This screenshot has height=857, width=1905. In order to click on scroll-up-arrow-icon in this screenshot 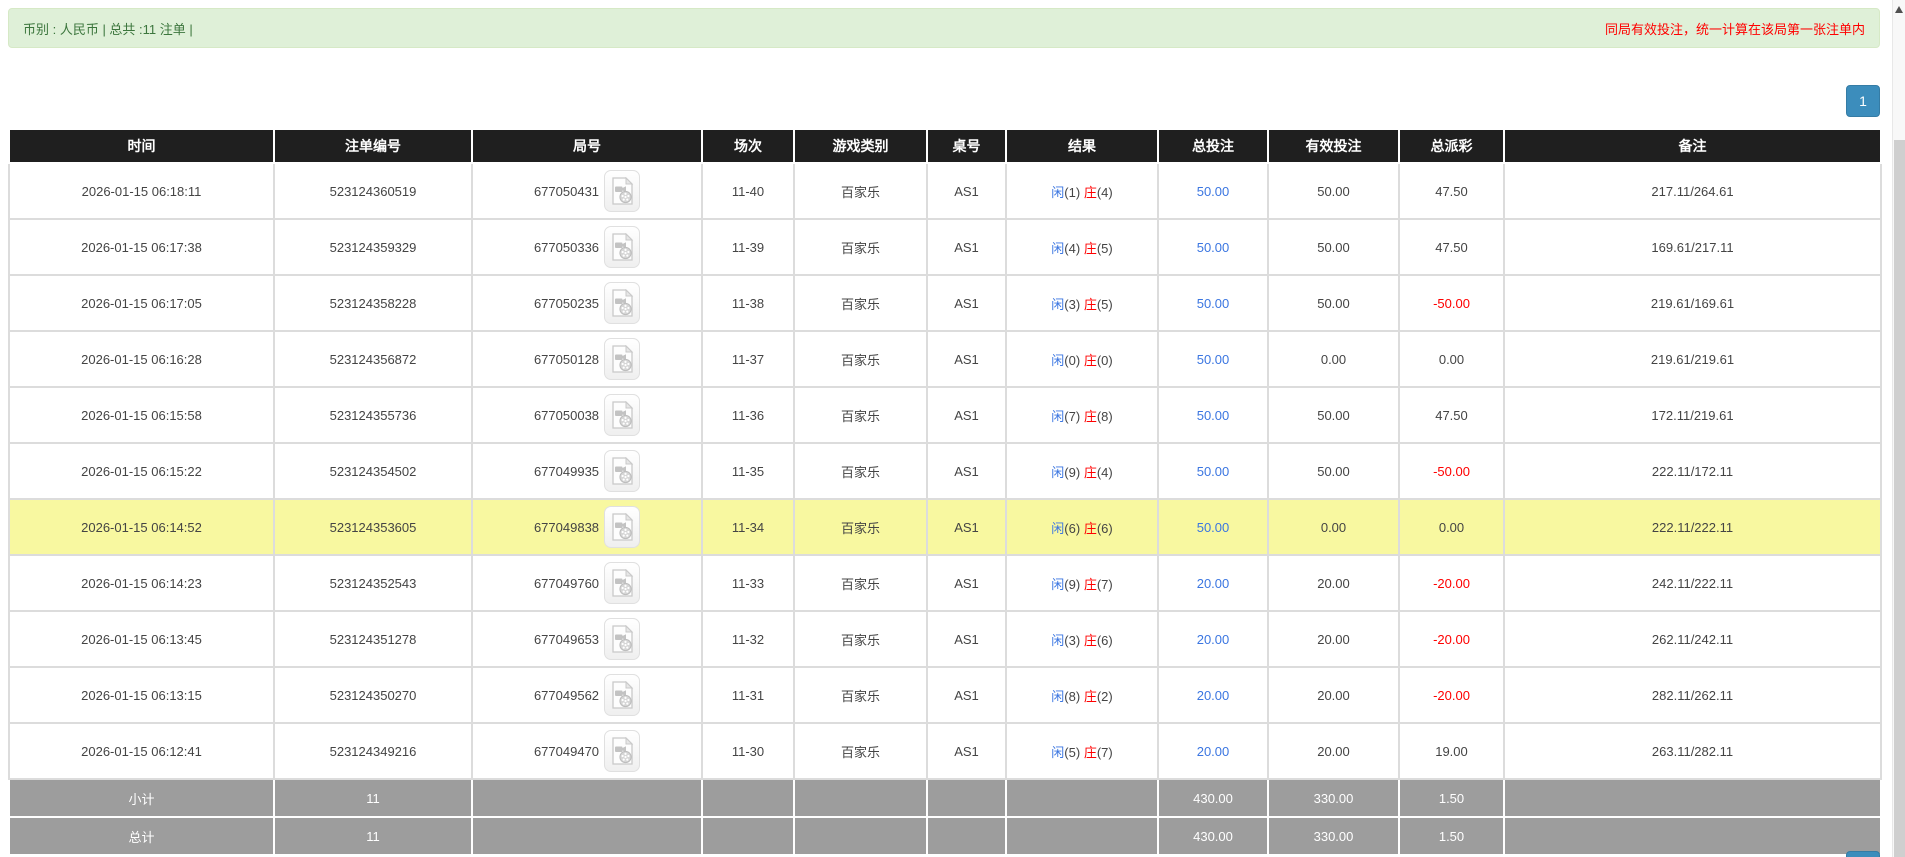, I will do `click(1899, 9)`.